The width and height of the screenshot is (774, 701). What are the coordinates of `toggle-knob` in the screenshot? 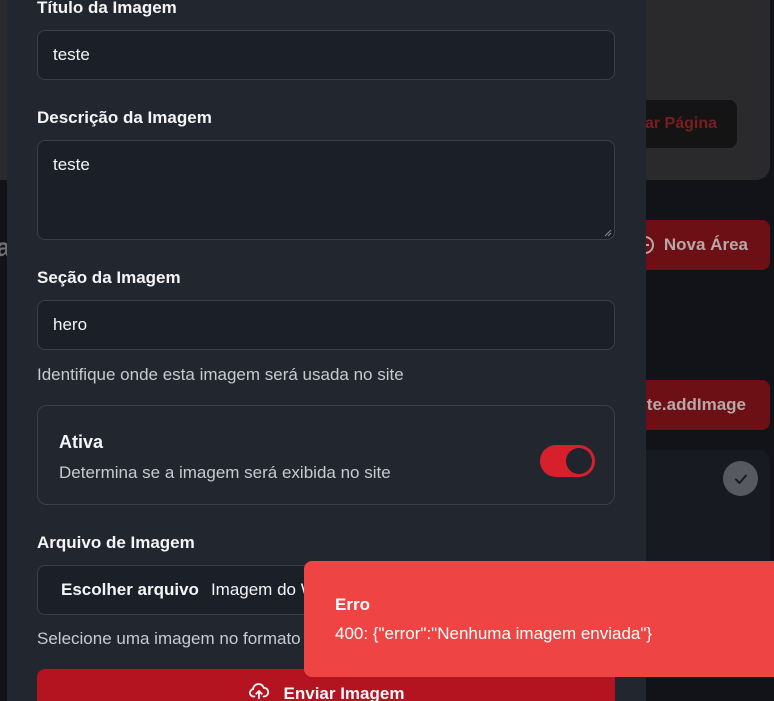 It's located at (579, 461).